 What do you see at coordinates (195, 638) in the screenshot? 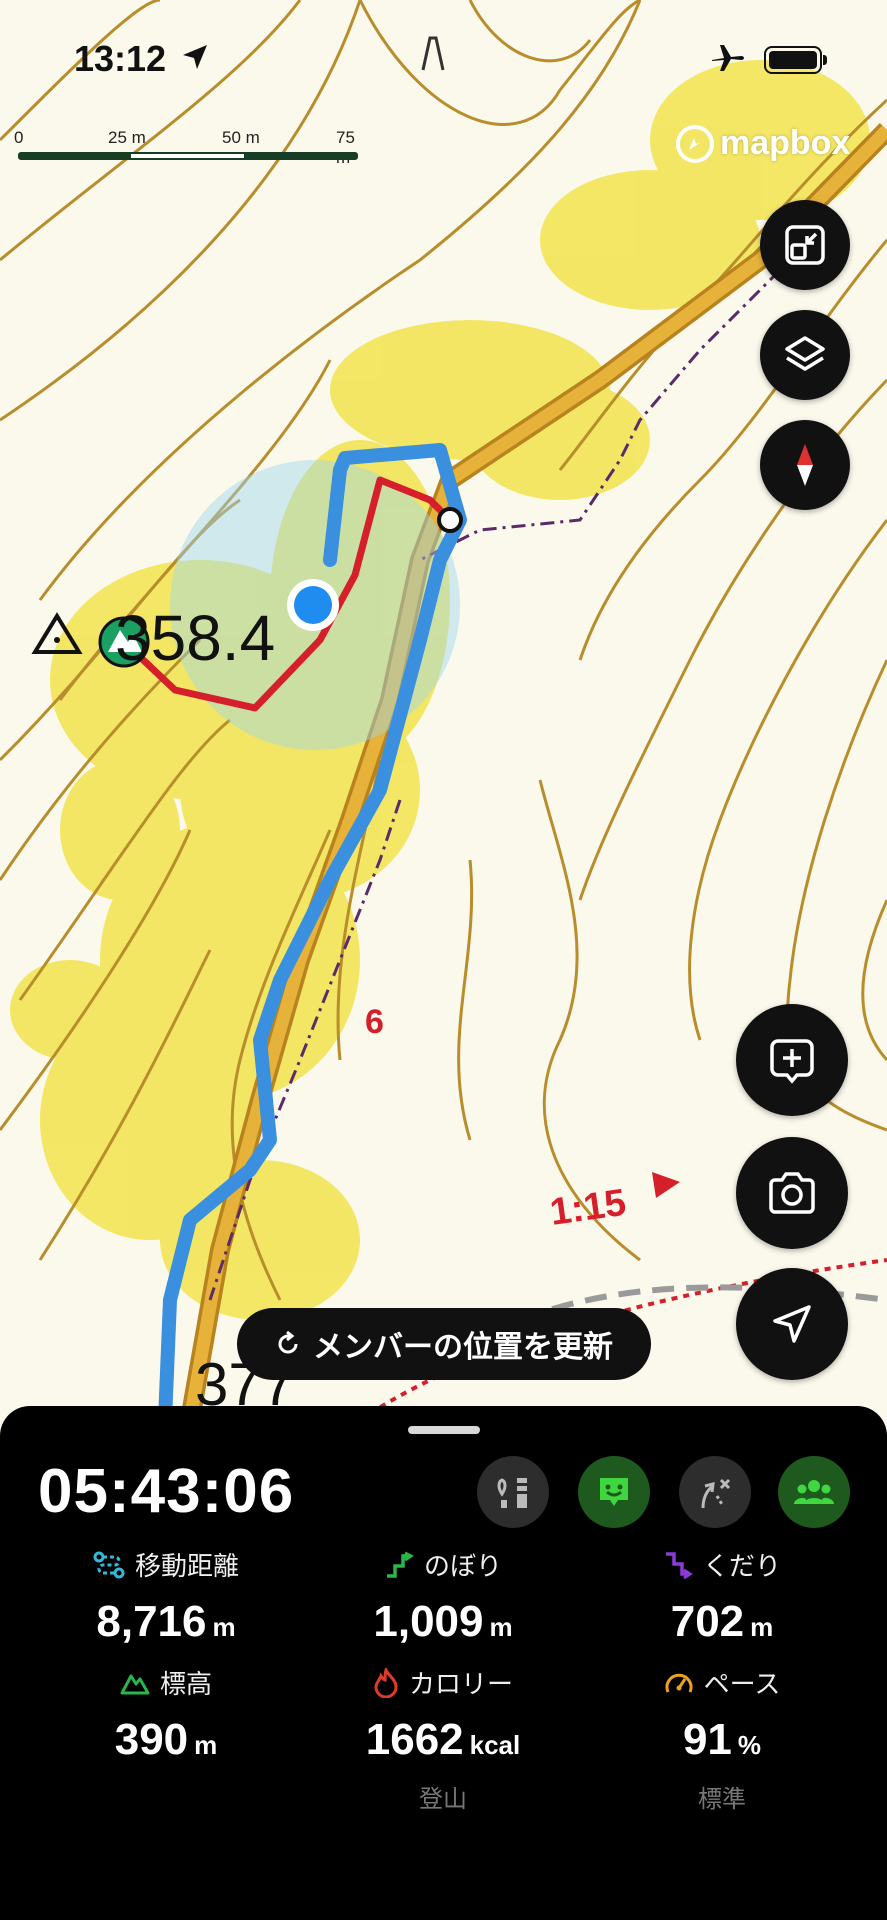
I see `elevation-label: 358.4` at bounding box center [195, 638].